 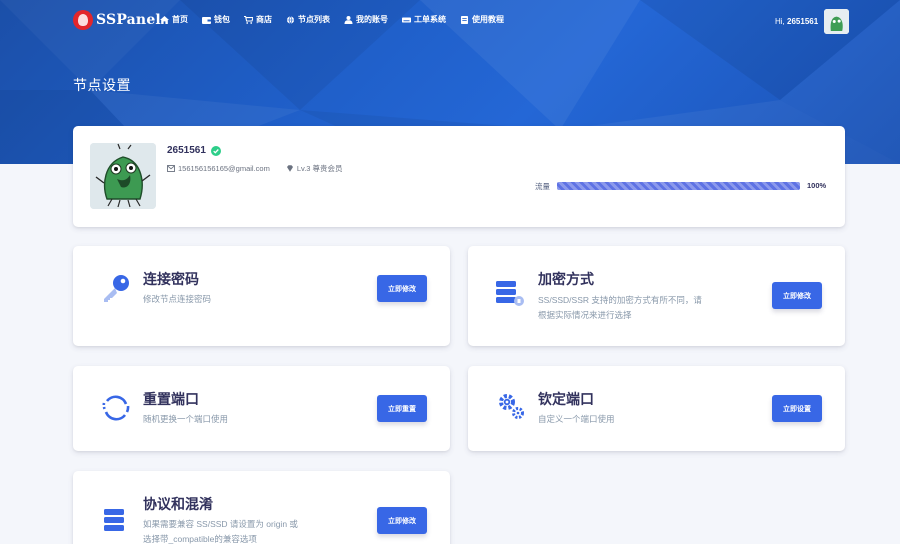 What do you see at coordinates (620, 307) in the screenshot?
I see `card-description: SS/SSD/SSR 支持的加密方式有所不同，请 根据实际情况来进行选择` at bounding box center [620, 307].